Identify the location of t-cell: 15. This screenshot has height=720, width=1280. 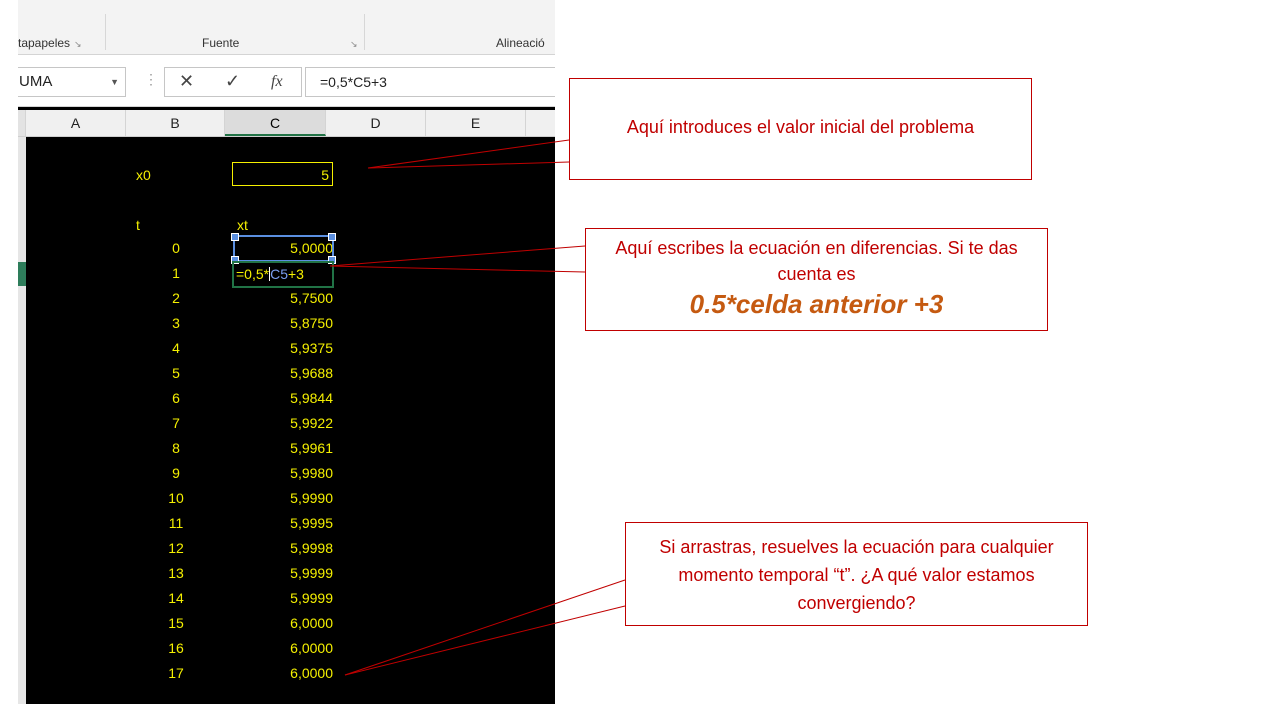
(176, 623).